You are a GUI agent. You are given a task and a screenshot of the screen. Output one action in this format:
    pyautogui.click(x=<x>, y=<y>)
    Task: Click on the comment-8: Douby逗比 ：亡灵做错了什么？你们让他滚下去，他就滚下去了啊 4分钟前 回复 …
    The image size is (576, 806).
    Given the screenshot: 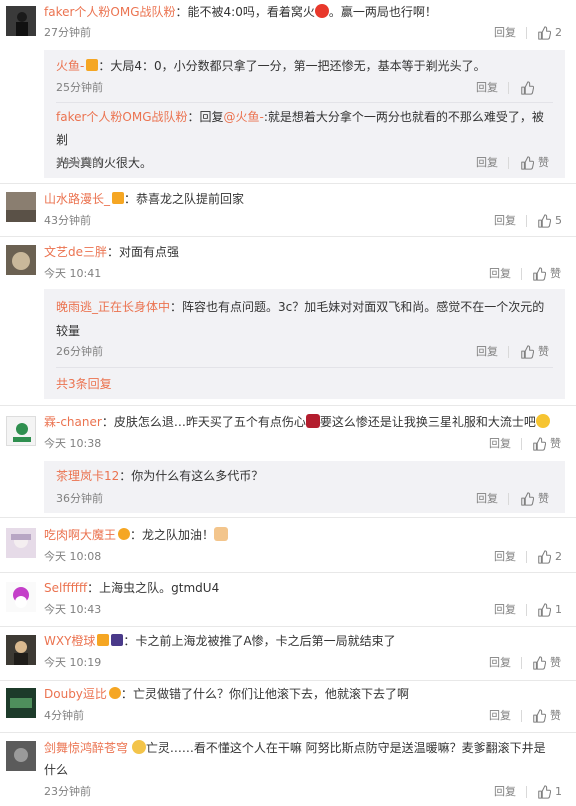 What is the action you would take?
    pyautogui.click(x=288, y=707)
    